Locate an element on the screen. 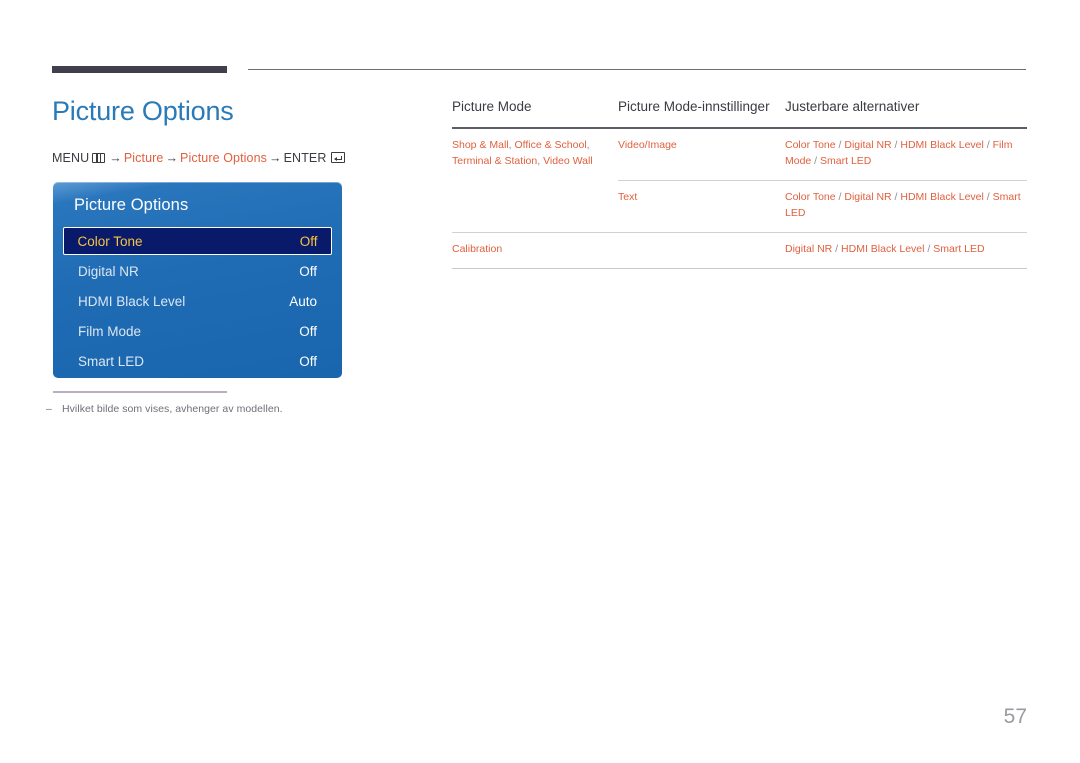 The image size is (1080, 763). path-arrow-3: → is located at coordinates (275, 158).